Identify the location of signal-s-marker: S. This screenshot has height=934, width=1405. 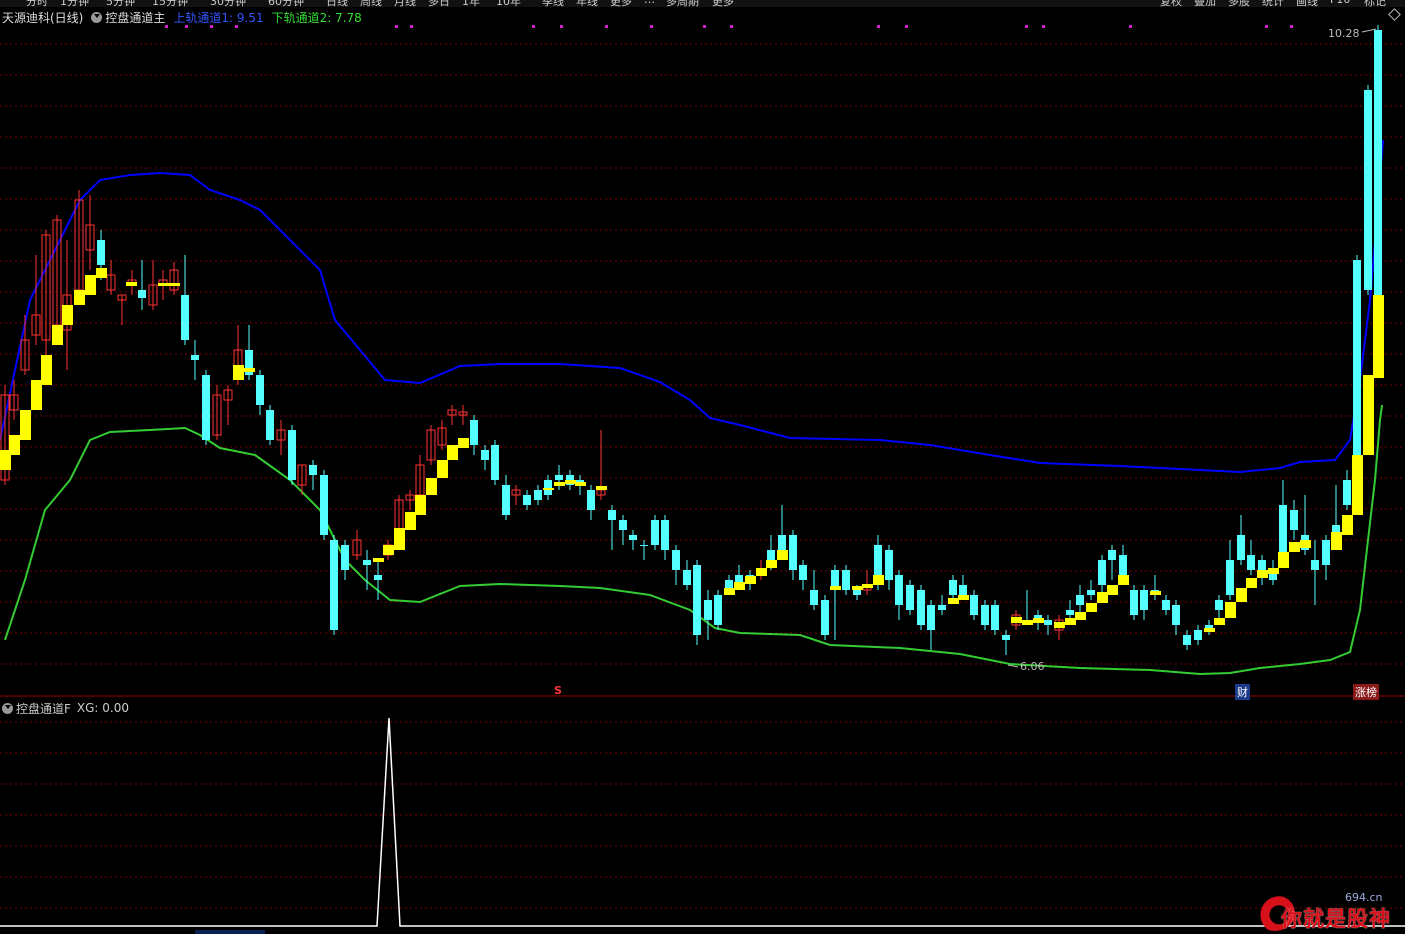
(558, 690).